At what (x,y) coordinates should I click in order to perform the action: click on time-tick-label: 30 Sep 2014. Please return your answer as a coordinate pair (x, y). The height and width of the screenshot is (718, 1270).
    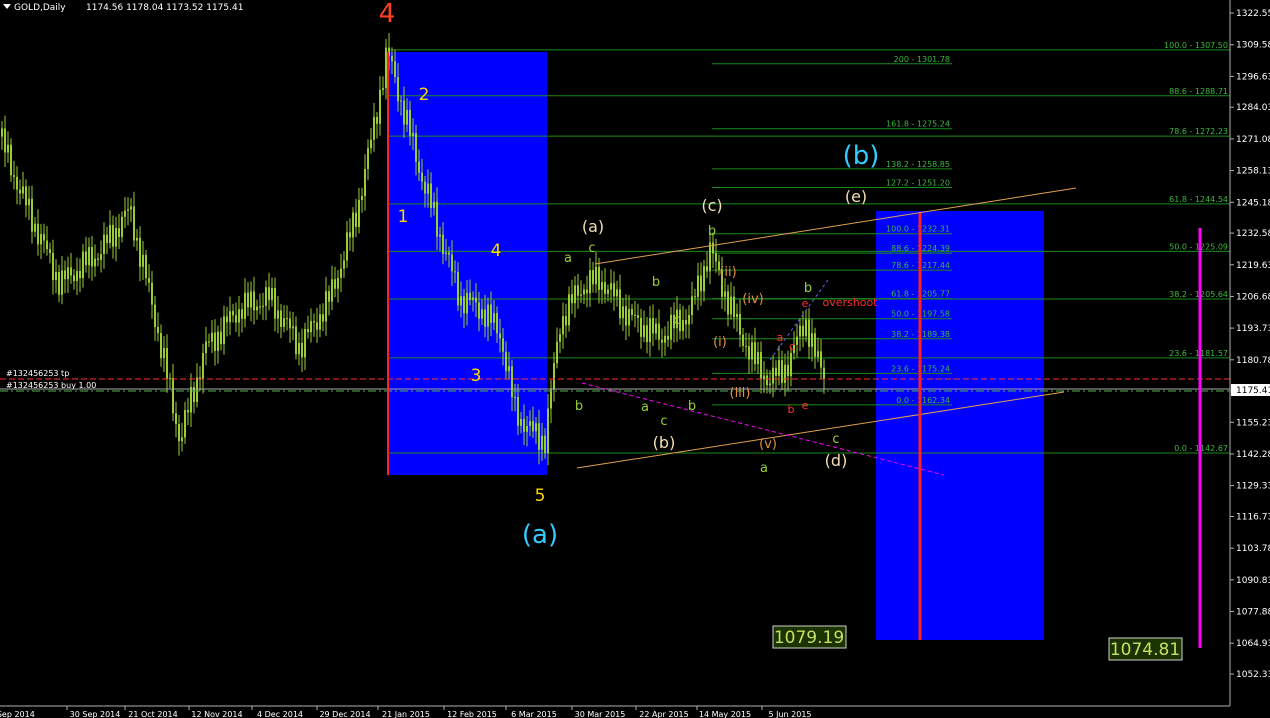
    Looking at the image, I should click on (95, 714).